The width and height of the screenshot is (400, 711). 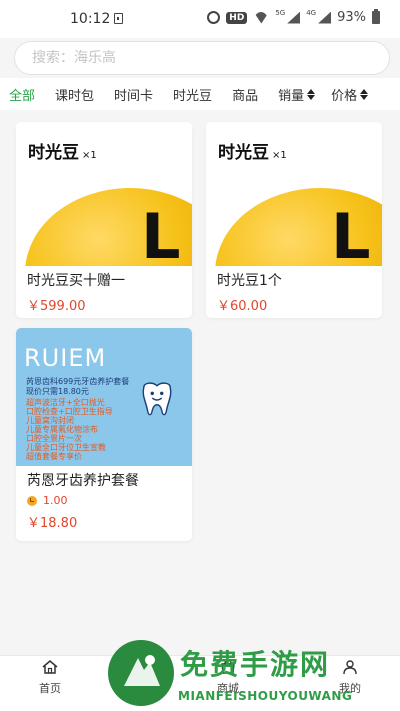 What do you see at coordinates (255, 664) in the screenshot?
I see `watermark-title: 免费手游网` at bounding box center [255, 664].